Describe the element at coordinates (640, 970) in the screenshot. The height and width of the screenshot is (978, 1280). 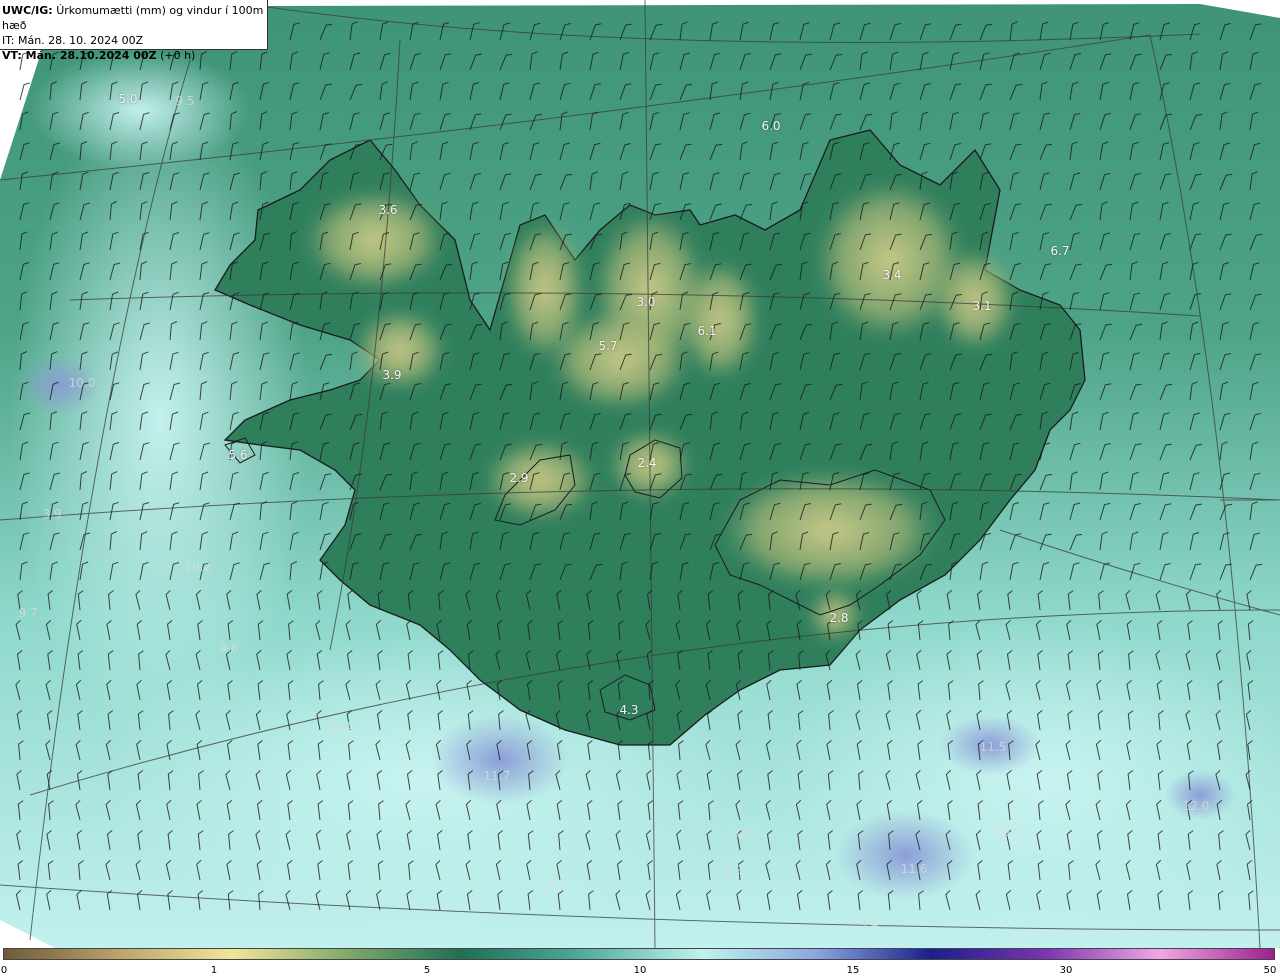
I see `scale-tick: 10` at that location.